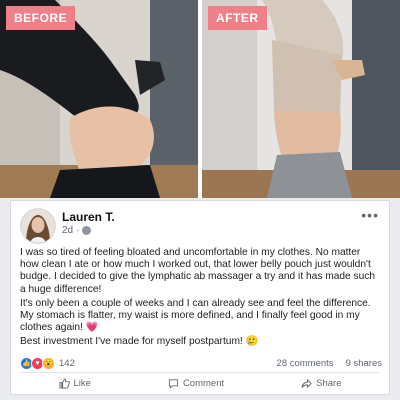 Image resolution: width=400 pixels, height=400 pixels. Describe the element at coordinates (67, 363) in the screenshot. I see `reaction-count: 142` at that location.